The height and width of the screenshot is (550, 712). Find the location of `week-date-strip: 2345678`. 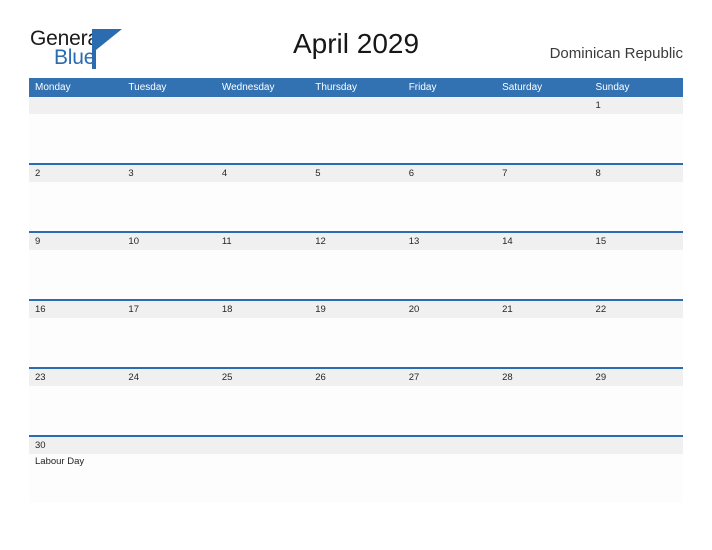

week-date-strip: 2345678 is located at coordinates (356, 173).